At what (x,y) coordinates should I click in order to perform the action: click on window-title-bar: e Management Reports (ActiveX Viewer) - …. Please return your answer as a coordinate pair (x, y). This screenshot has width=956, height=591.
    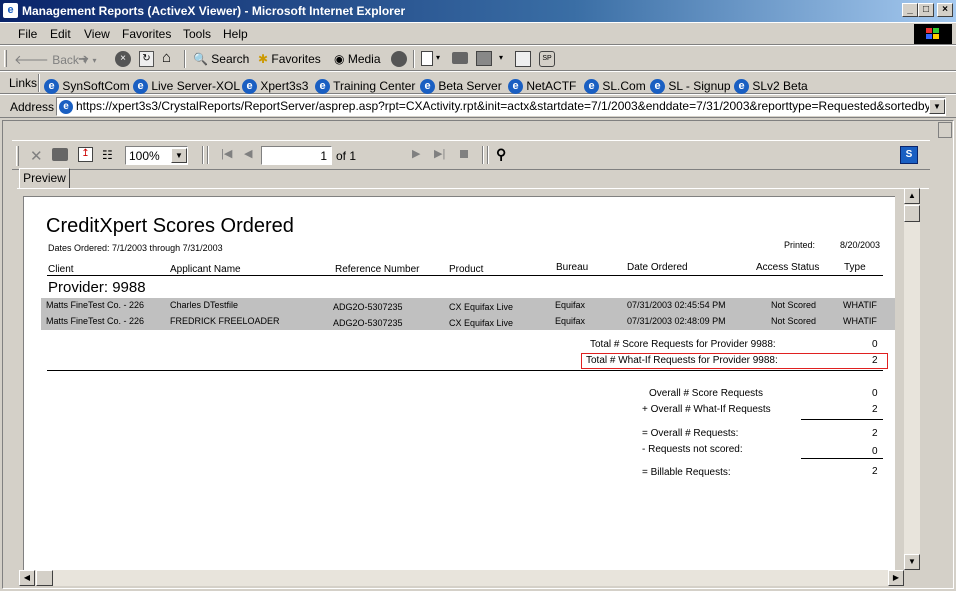
    Looking at the image, I should click on (478, 11).